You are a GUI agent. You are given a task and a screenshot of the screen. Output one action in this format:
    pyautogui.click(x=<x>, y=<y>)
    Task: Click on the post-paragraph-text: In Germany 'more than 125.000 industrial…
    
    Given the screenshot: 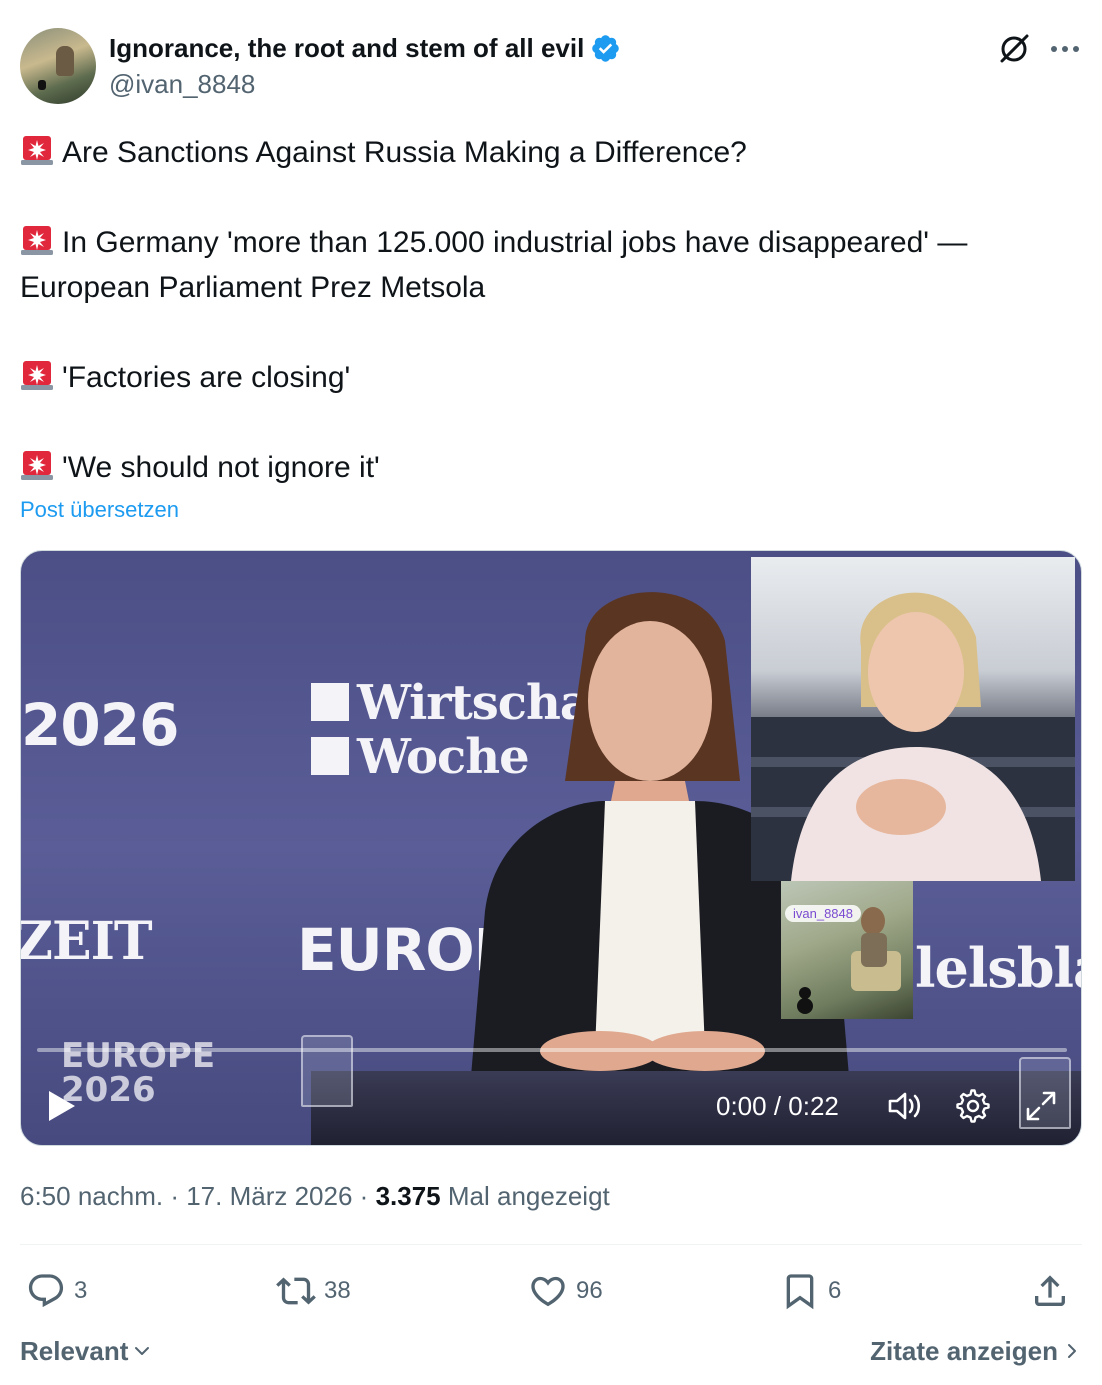 What is the action you would take?
    pyautogui.click(x=494, y=265)
    